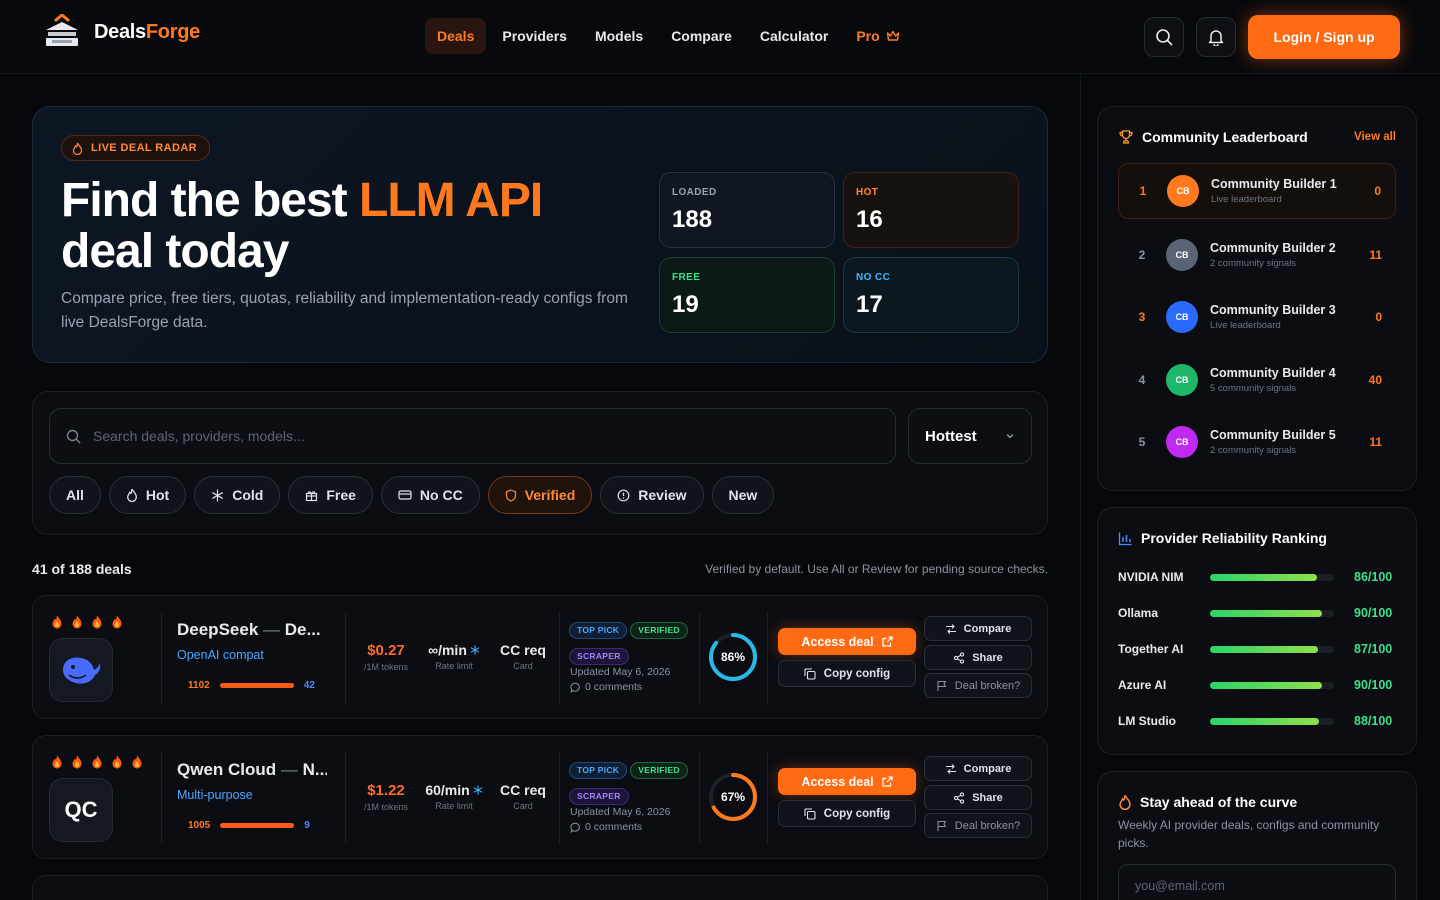 This screenshot has width=1440, height=900. I want to click on reliability-row: LM Studio 88/100, so click(1260, 721).